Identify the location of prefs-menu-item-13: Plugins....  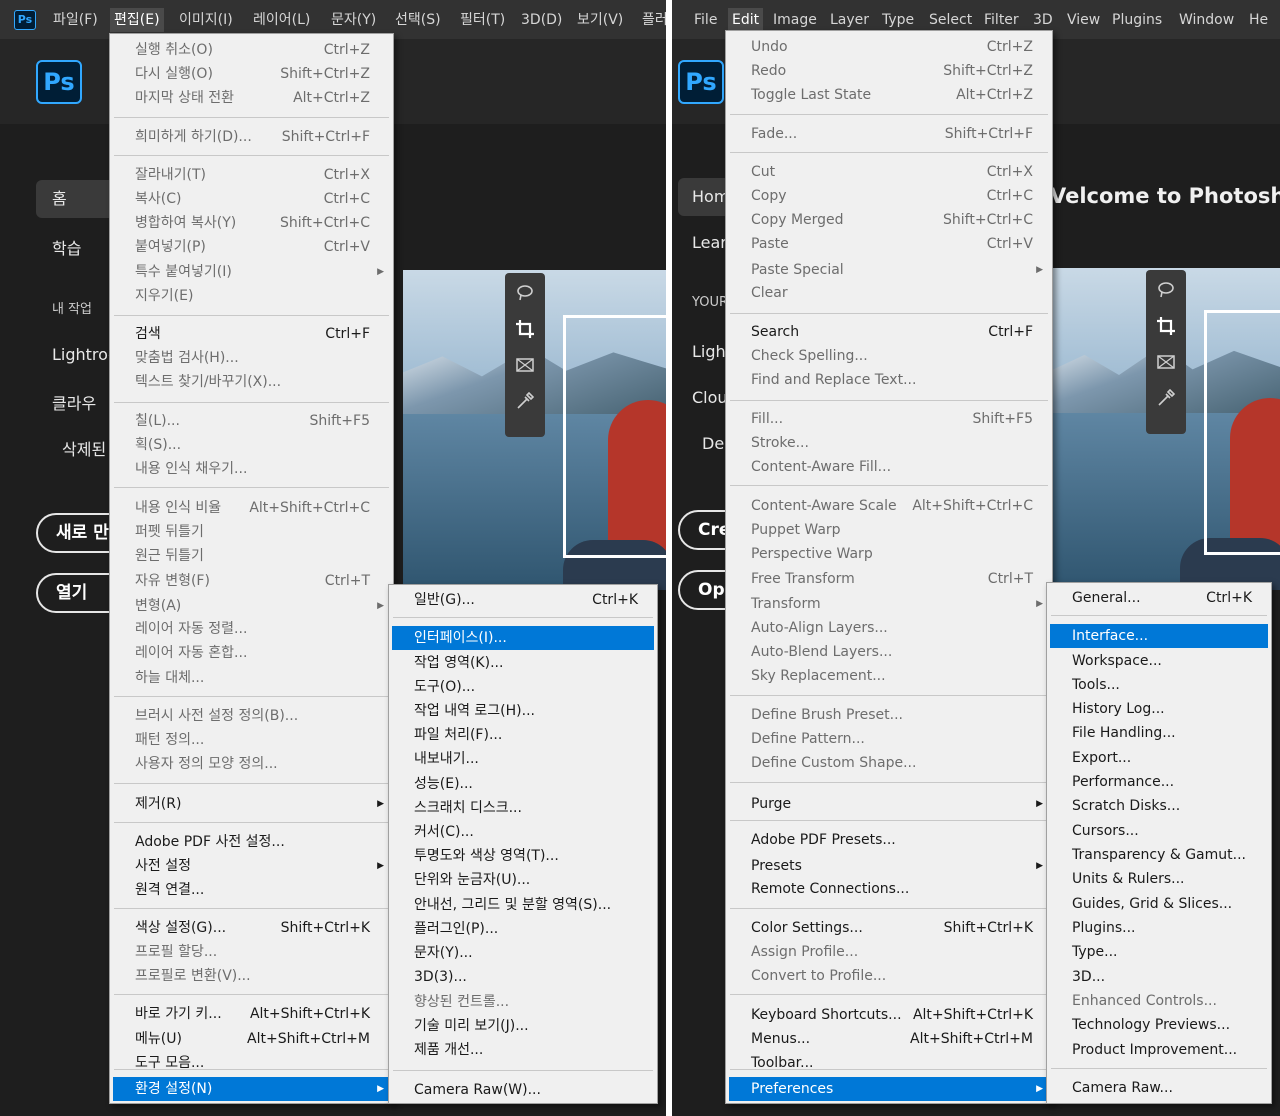
(1159, 928).